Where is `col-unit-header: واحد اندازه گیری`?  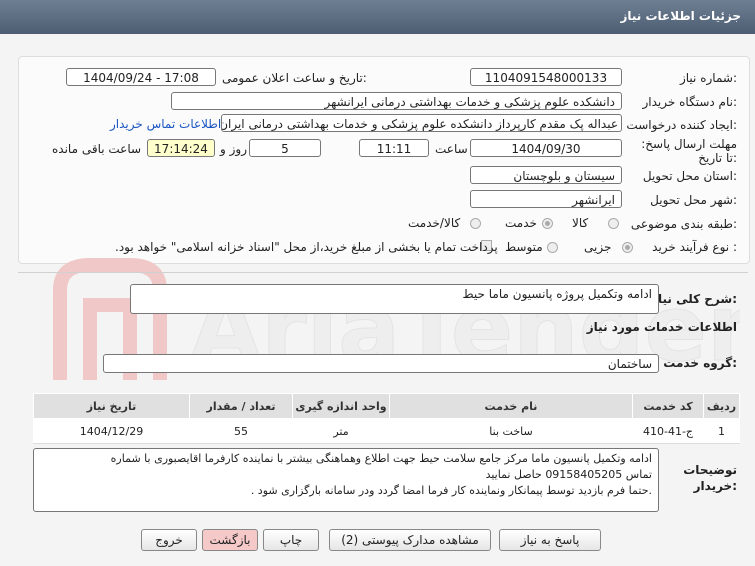
col-unit-header: واحد اندازه گیری is located at coordinates (341, 406).